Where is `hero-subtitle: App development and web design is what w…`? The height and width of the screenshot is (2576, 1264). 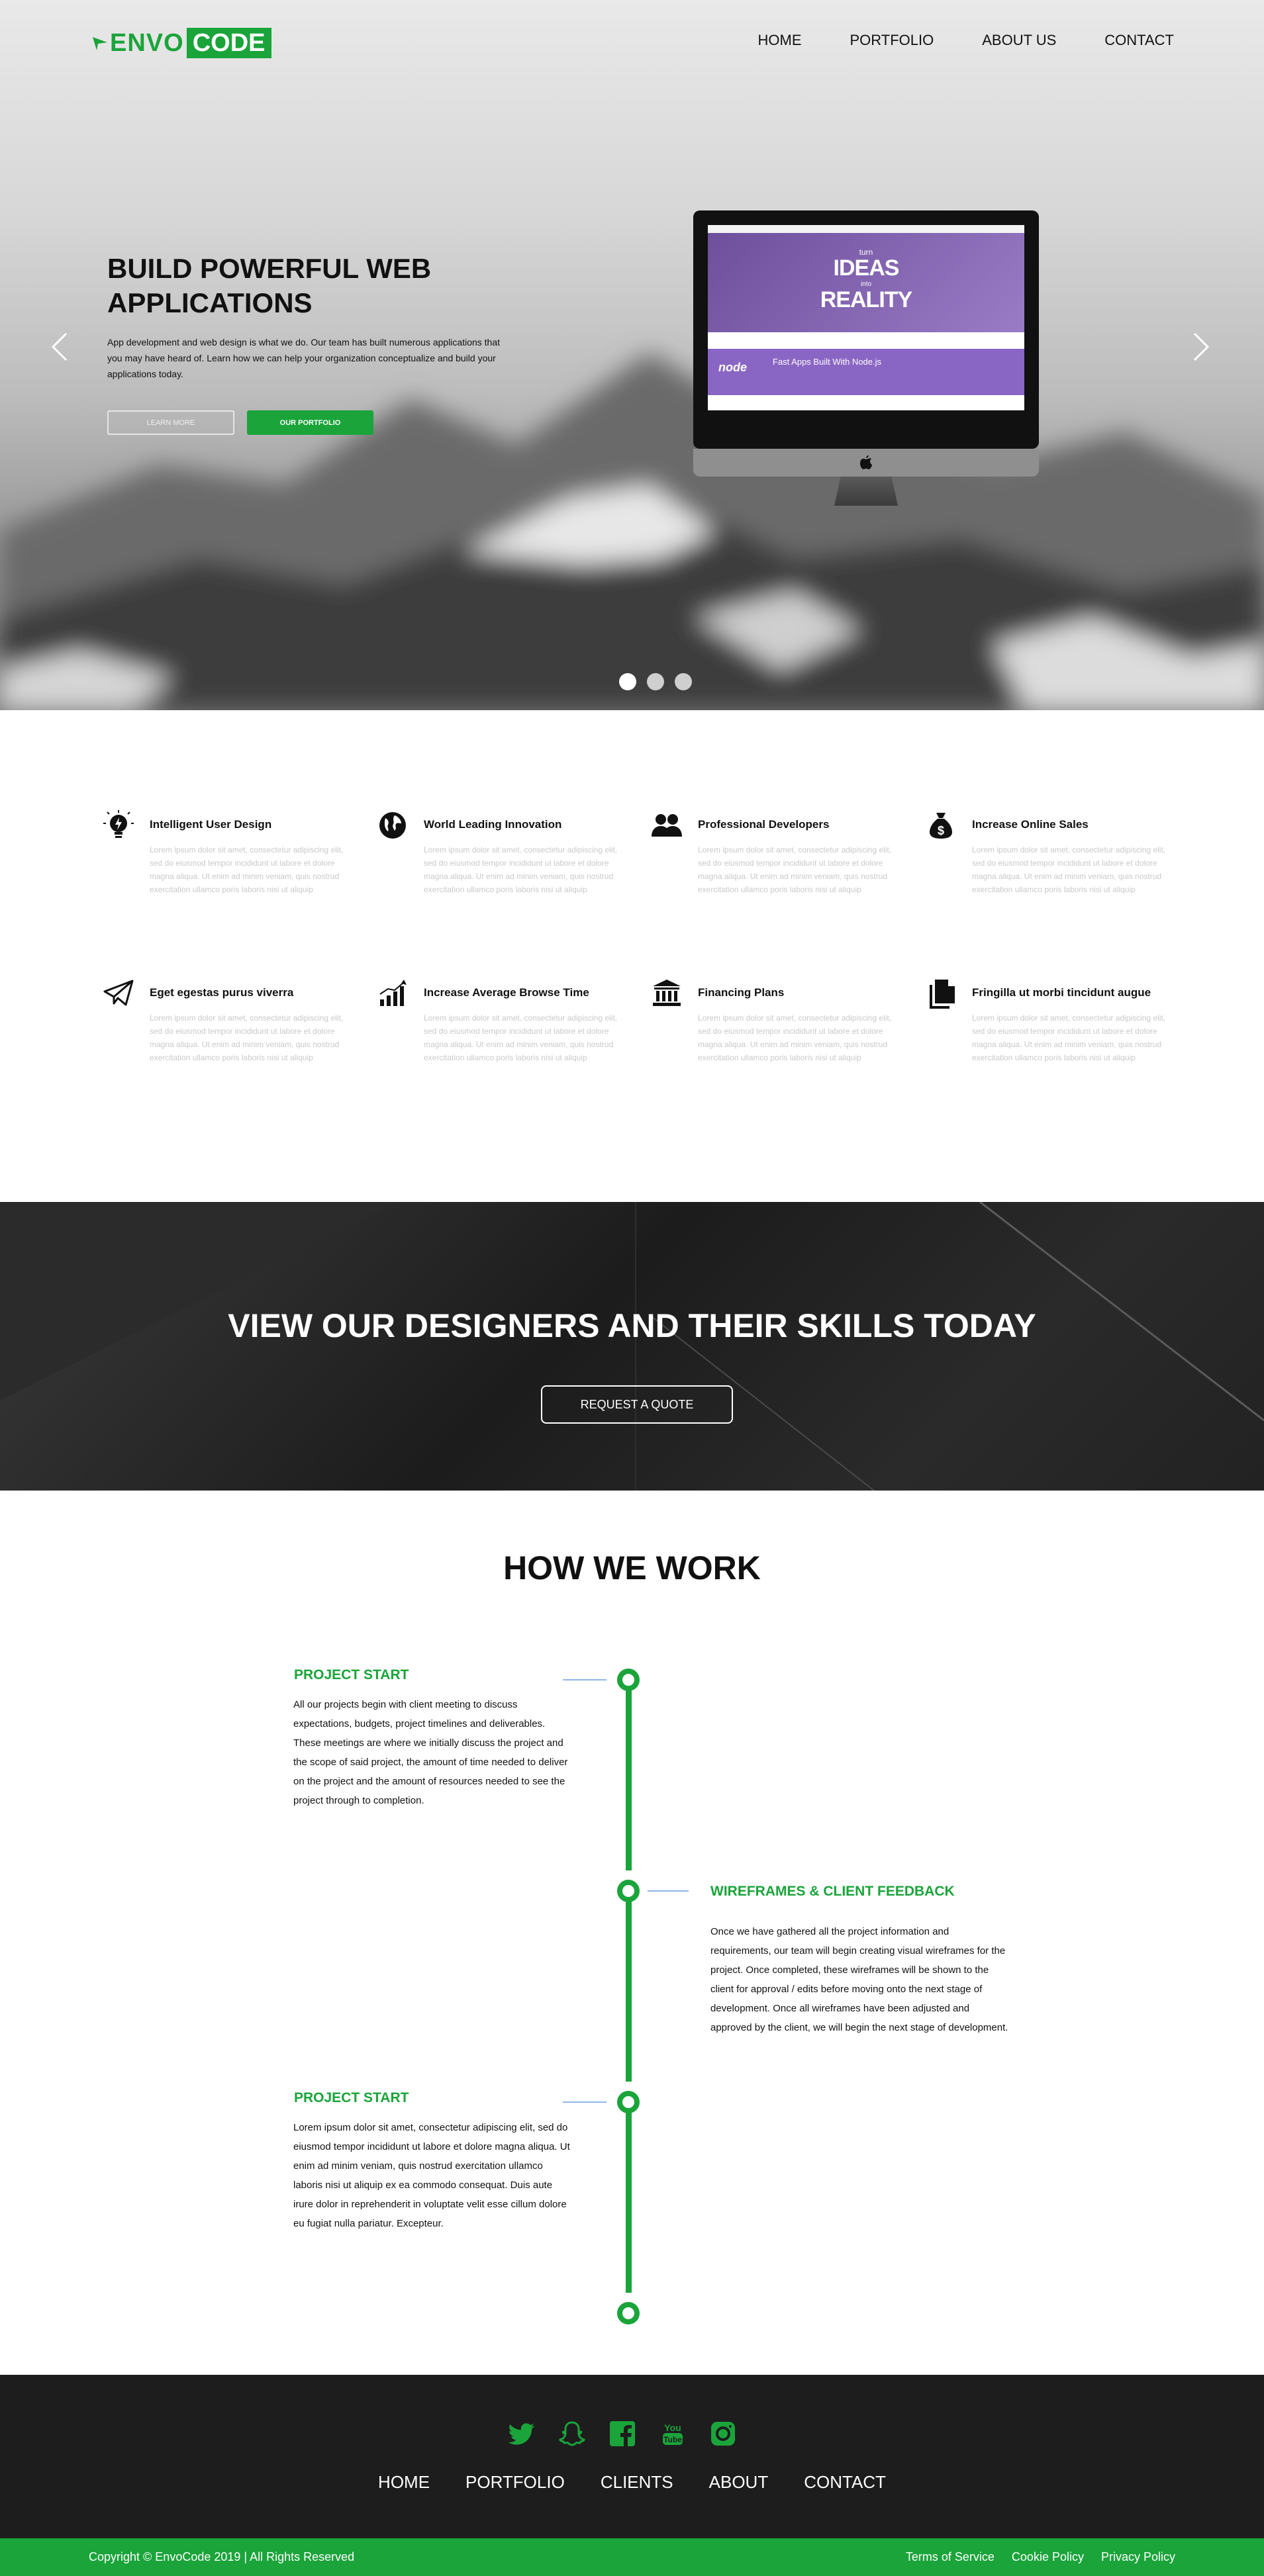 hero-subtitle: App development and web design is what w… is located at coordinates (304, 358).